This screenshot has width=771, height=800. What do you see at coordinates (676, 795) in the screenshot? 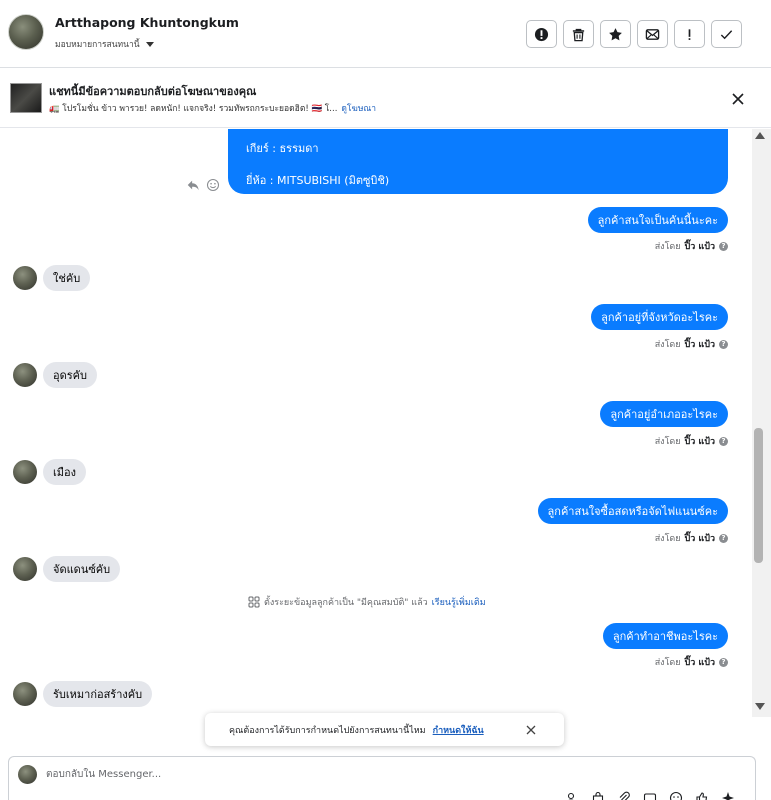
I see `emoji-icon` at bounding box center [676, 795].